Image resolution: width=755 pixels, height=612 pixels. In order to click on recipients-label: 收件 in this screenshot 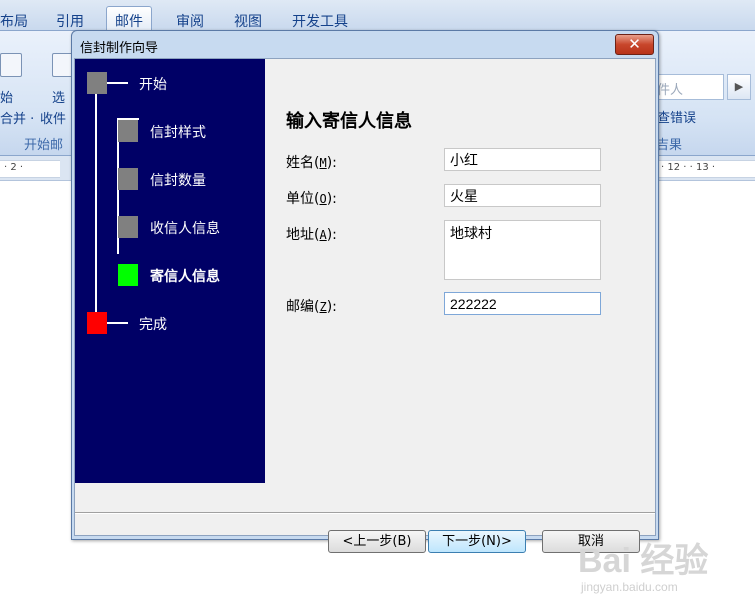, I will do `click(53, 117)`.